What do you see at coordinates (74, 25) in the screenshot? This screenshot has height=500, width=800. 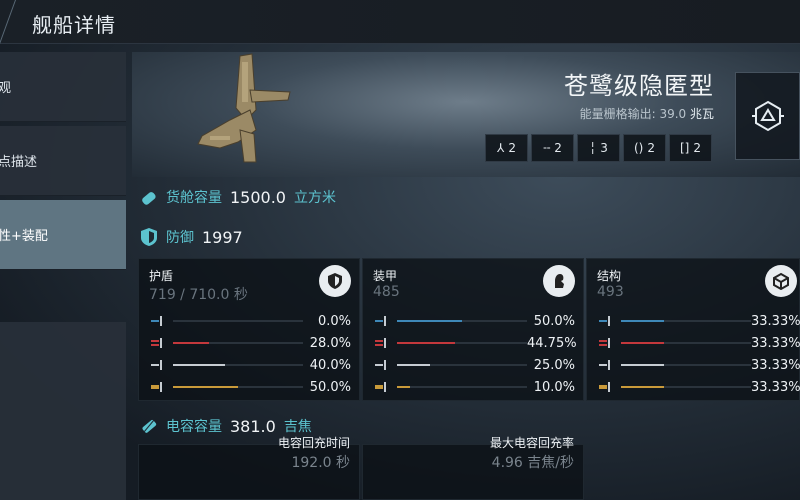 I see `page-title: 舰船详情` at bounding box center [74, 25].